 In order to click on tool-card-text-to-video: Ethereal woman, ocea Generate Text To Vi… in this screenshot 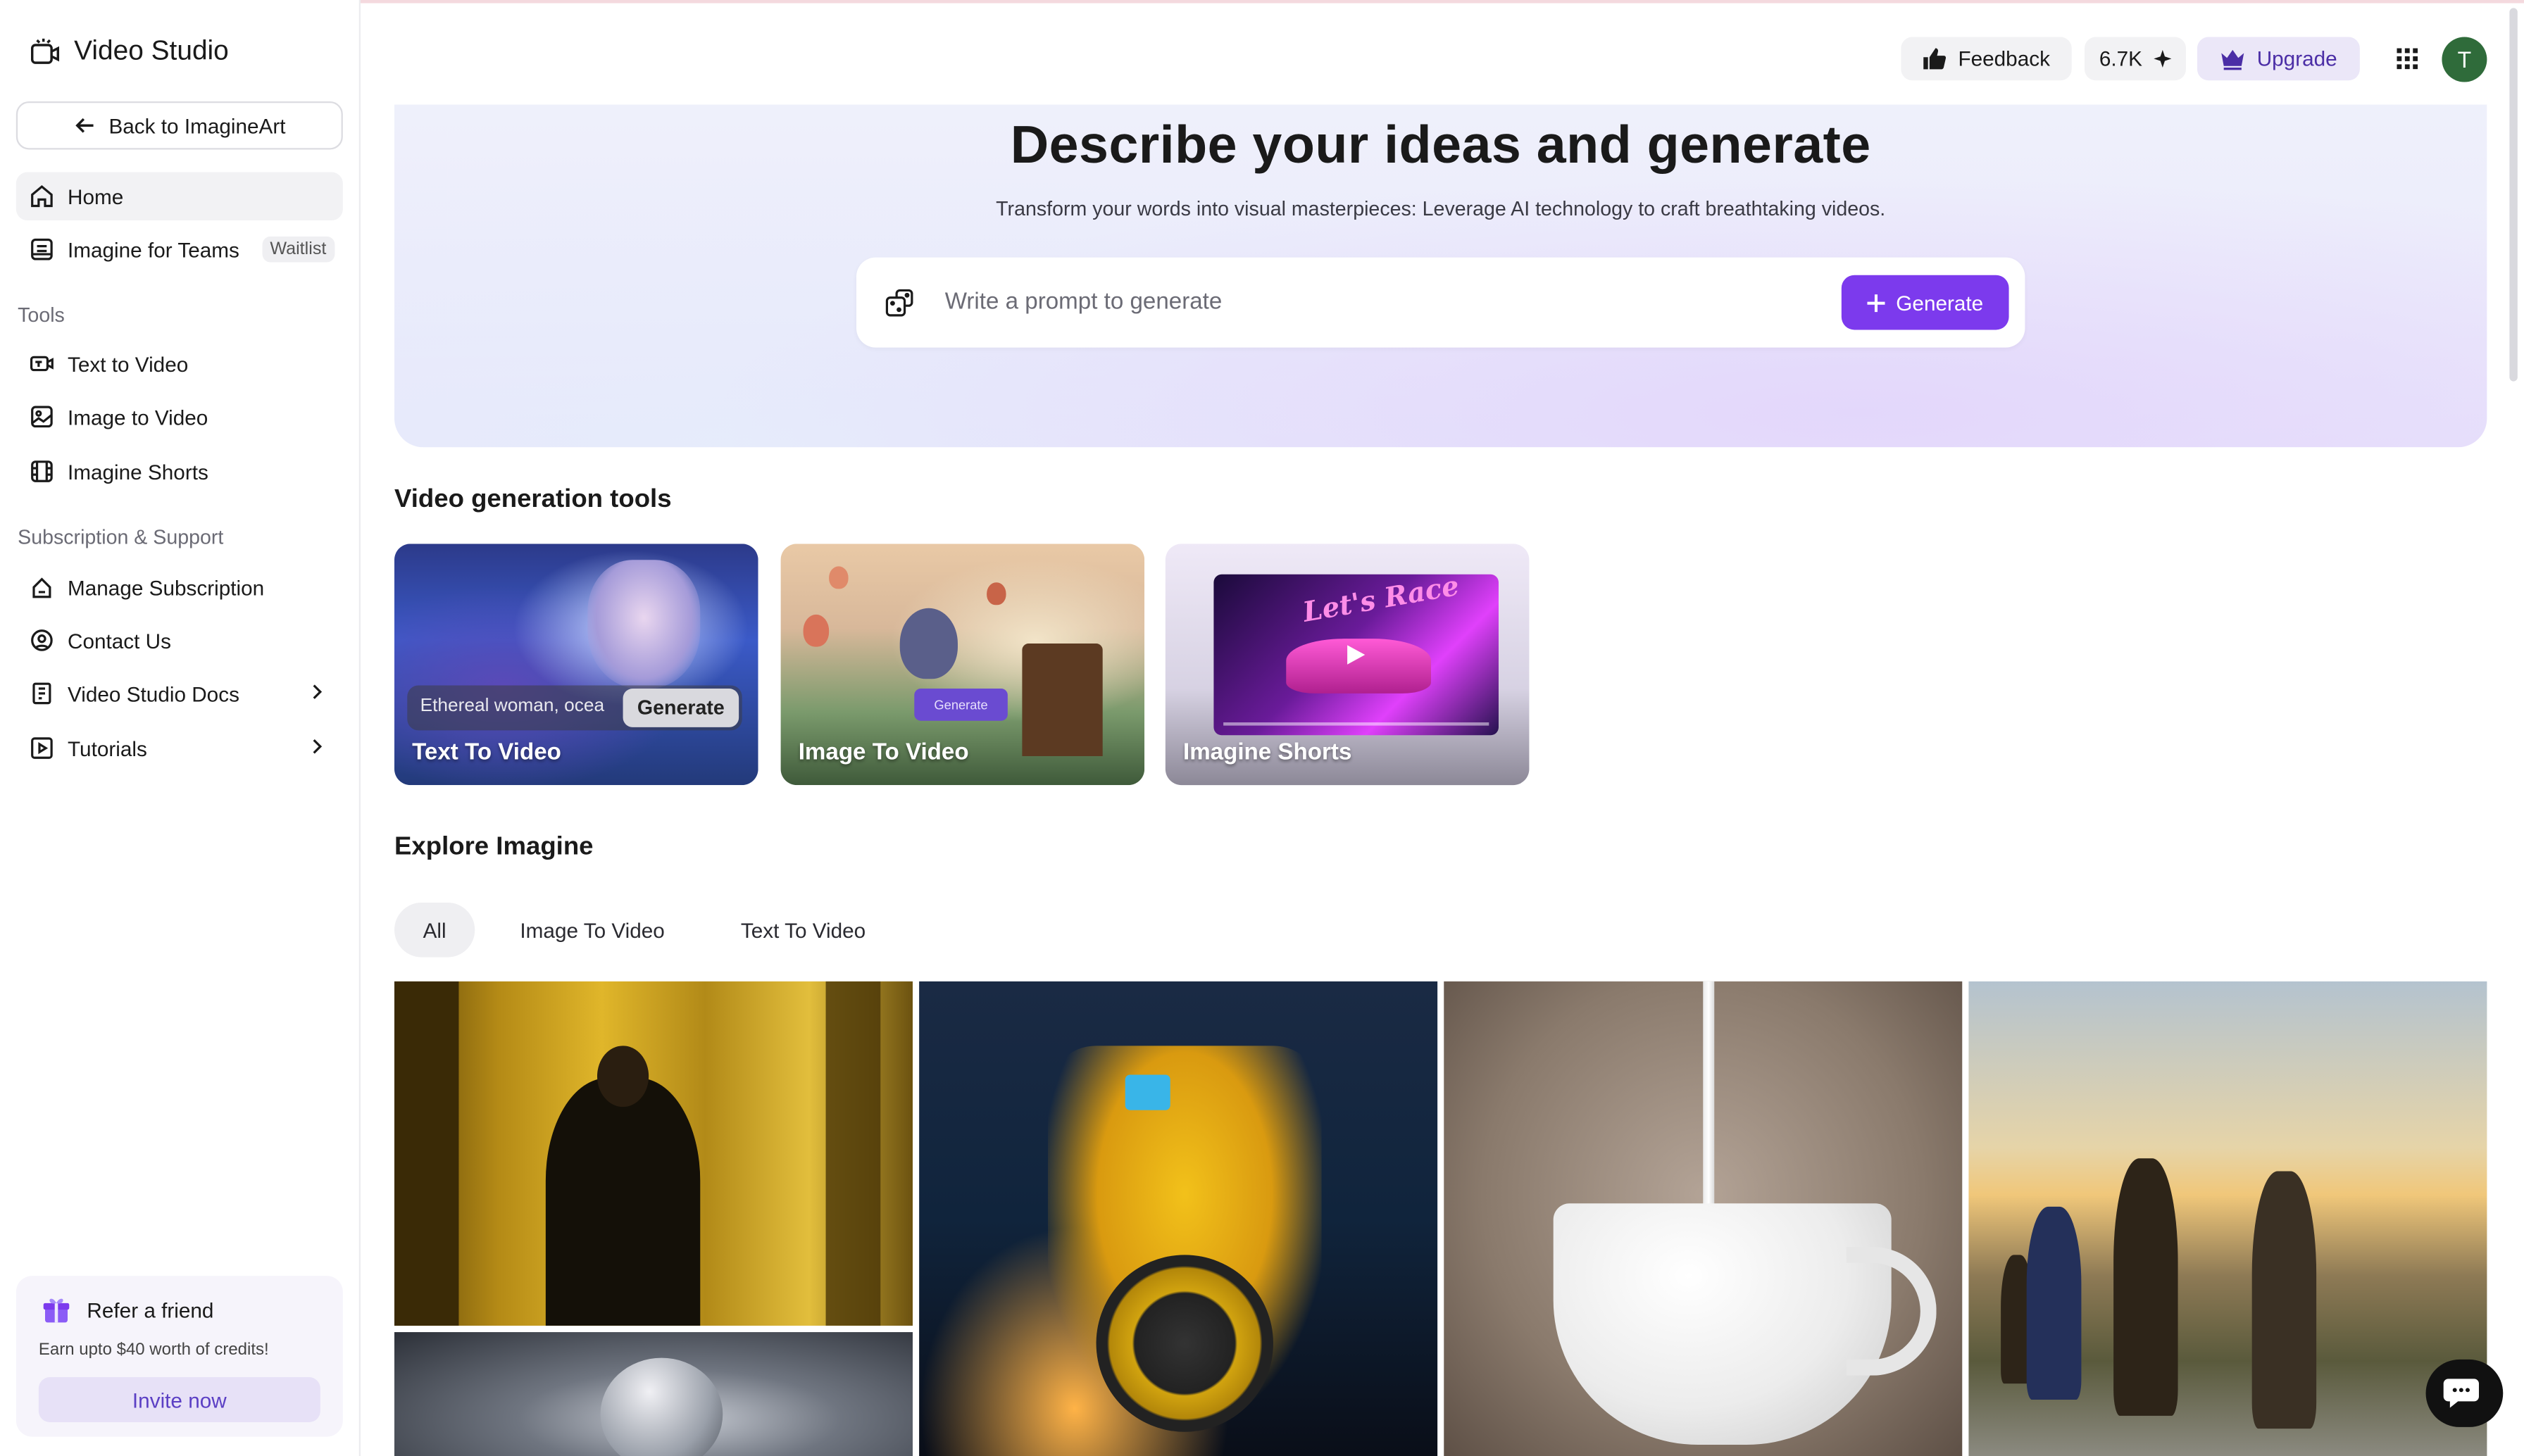, I will do `click(576, 665)`.